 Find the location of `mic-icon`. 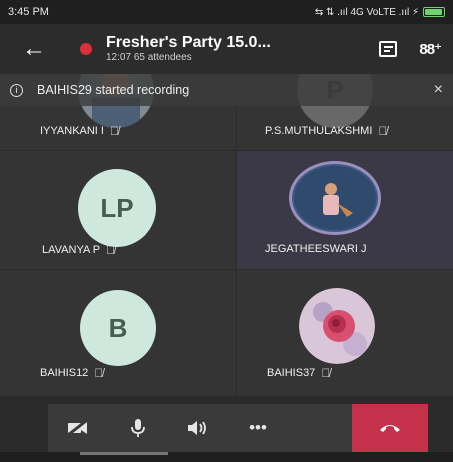

mic-icon is located at coordinates (138, 428).